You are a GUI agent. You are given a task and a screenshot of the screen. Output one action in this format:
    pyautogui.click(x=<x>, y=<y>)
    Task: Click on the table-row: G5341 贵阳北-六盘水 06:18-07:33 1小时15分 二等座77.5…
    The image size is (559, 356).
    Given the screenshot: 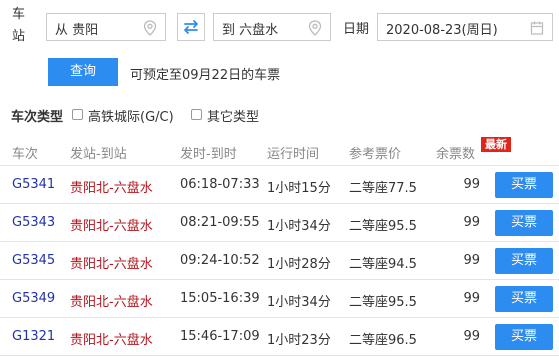 What is the action you would take?
    pyautogui.click(x=279, y=185)
    